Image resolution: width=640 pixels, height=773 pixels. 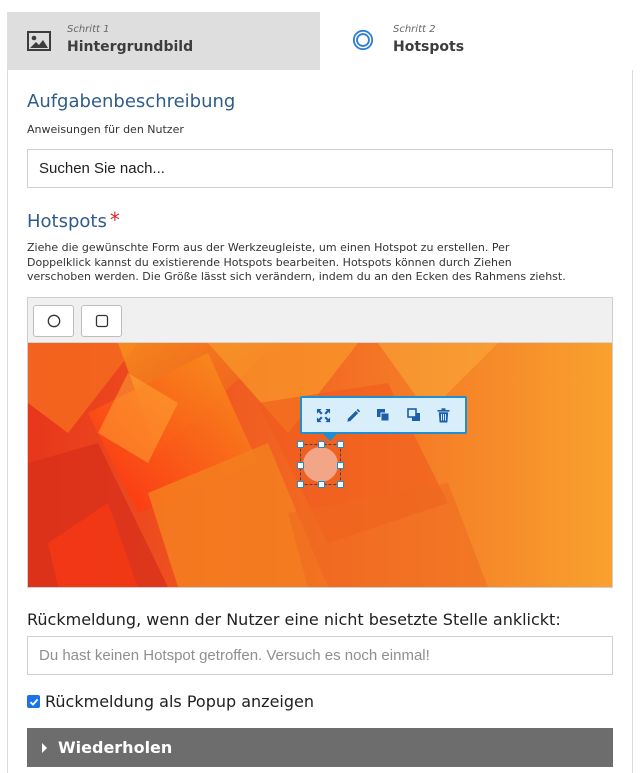 What do you see at coordinates (414, 29) in the screenshot?
I see `step-number: Schritt 2` at bounding box center [414, 29].